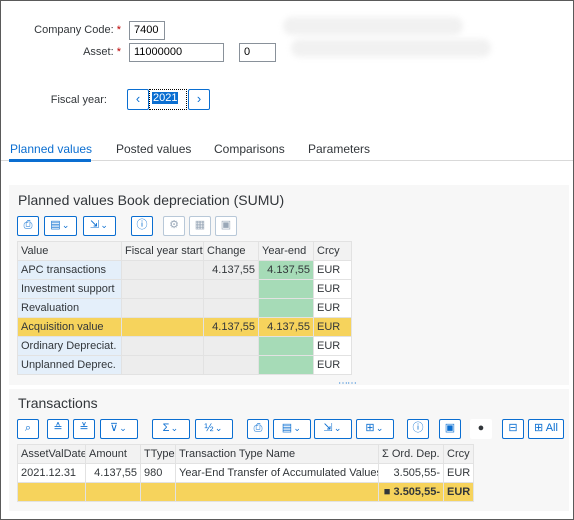 The height and width of the screenshot is (520, 574). Describe the element at coordinates (209, 428) in the screenshot. I see `subtotal-icon: ½` at that location.